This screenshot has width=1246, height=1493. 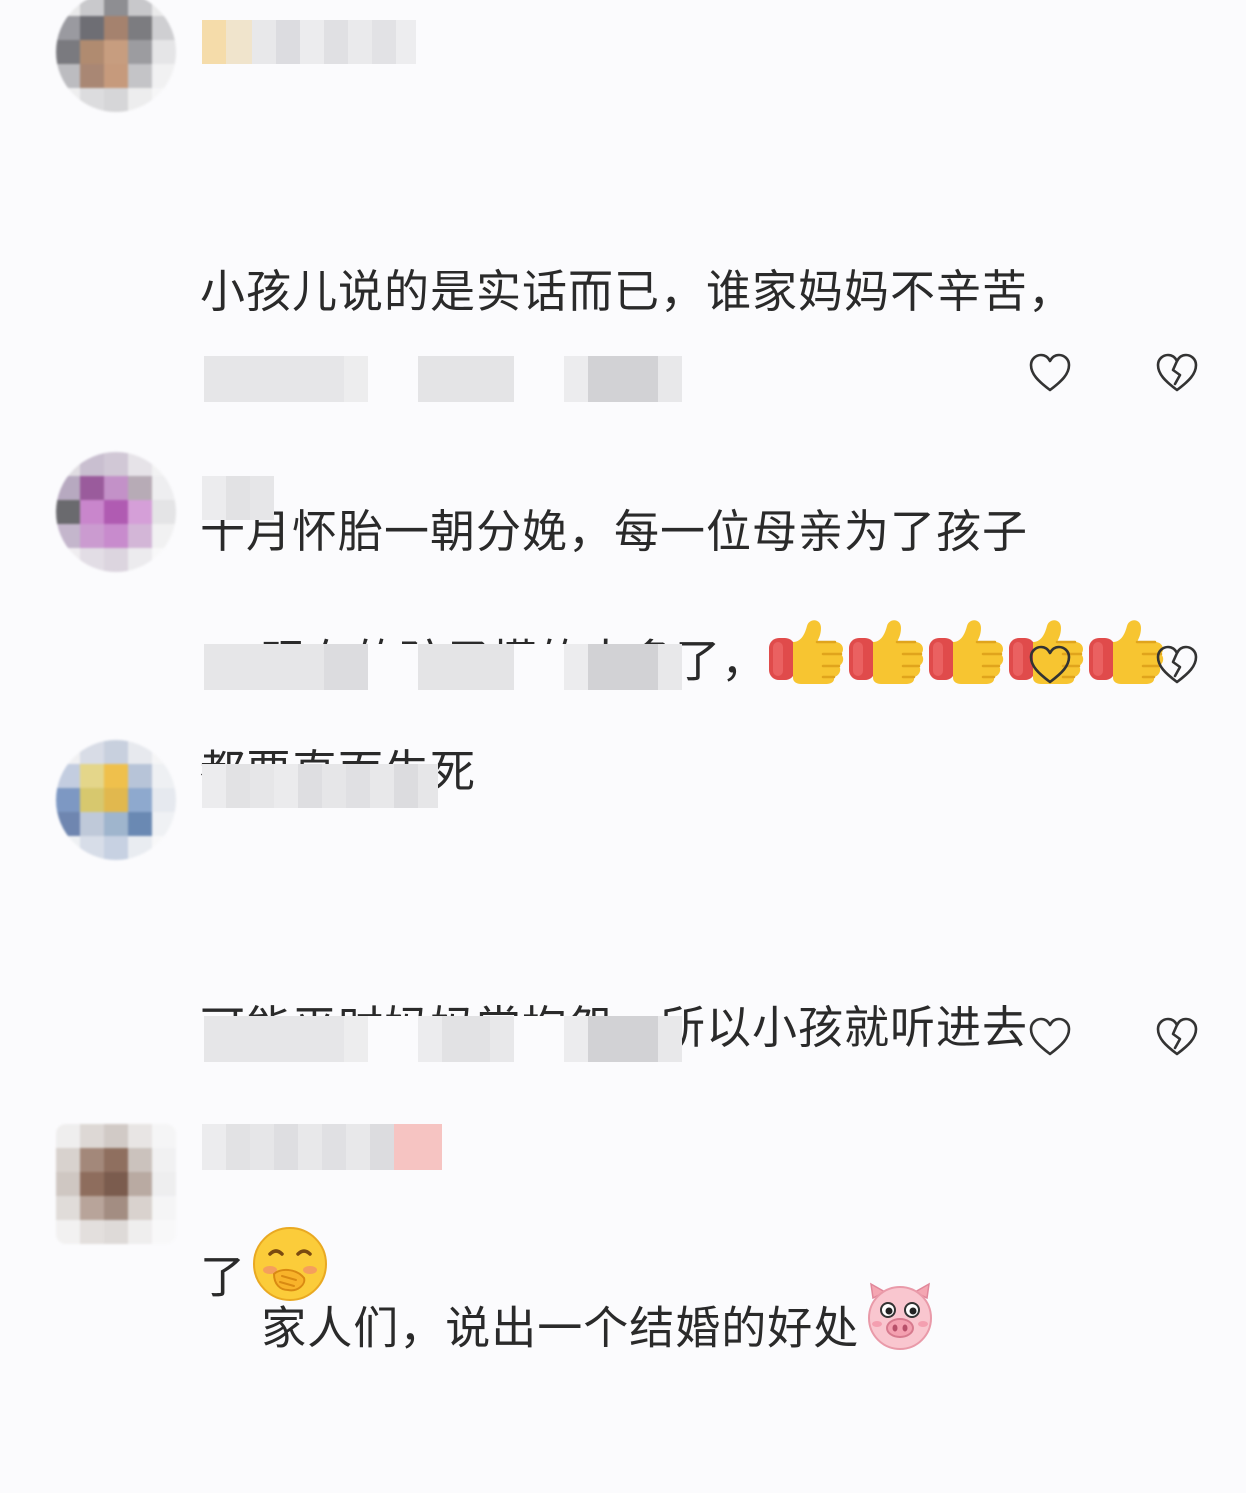 What do you see at coordinates (637, 291) in the screenshot?
I see `comment-text-line: 小孩儿说的是实话而已，谁家妈妈不辛苦，` at bounding box center [637, 291].